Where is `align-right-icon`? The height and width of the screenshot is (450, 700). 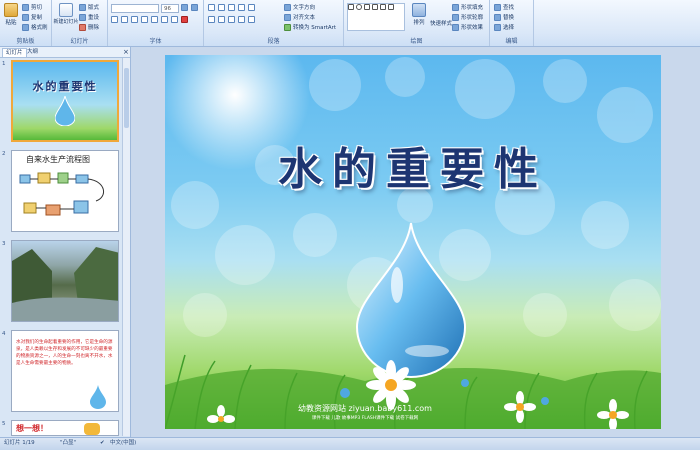 align-right-icon is located at coordinates (231, 19).